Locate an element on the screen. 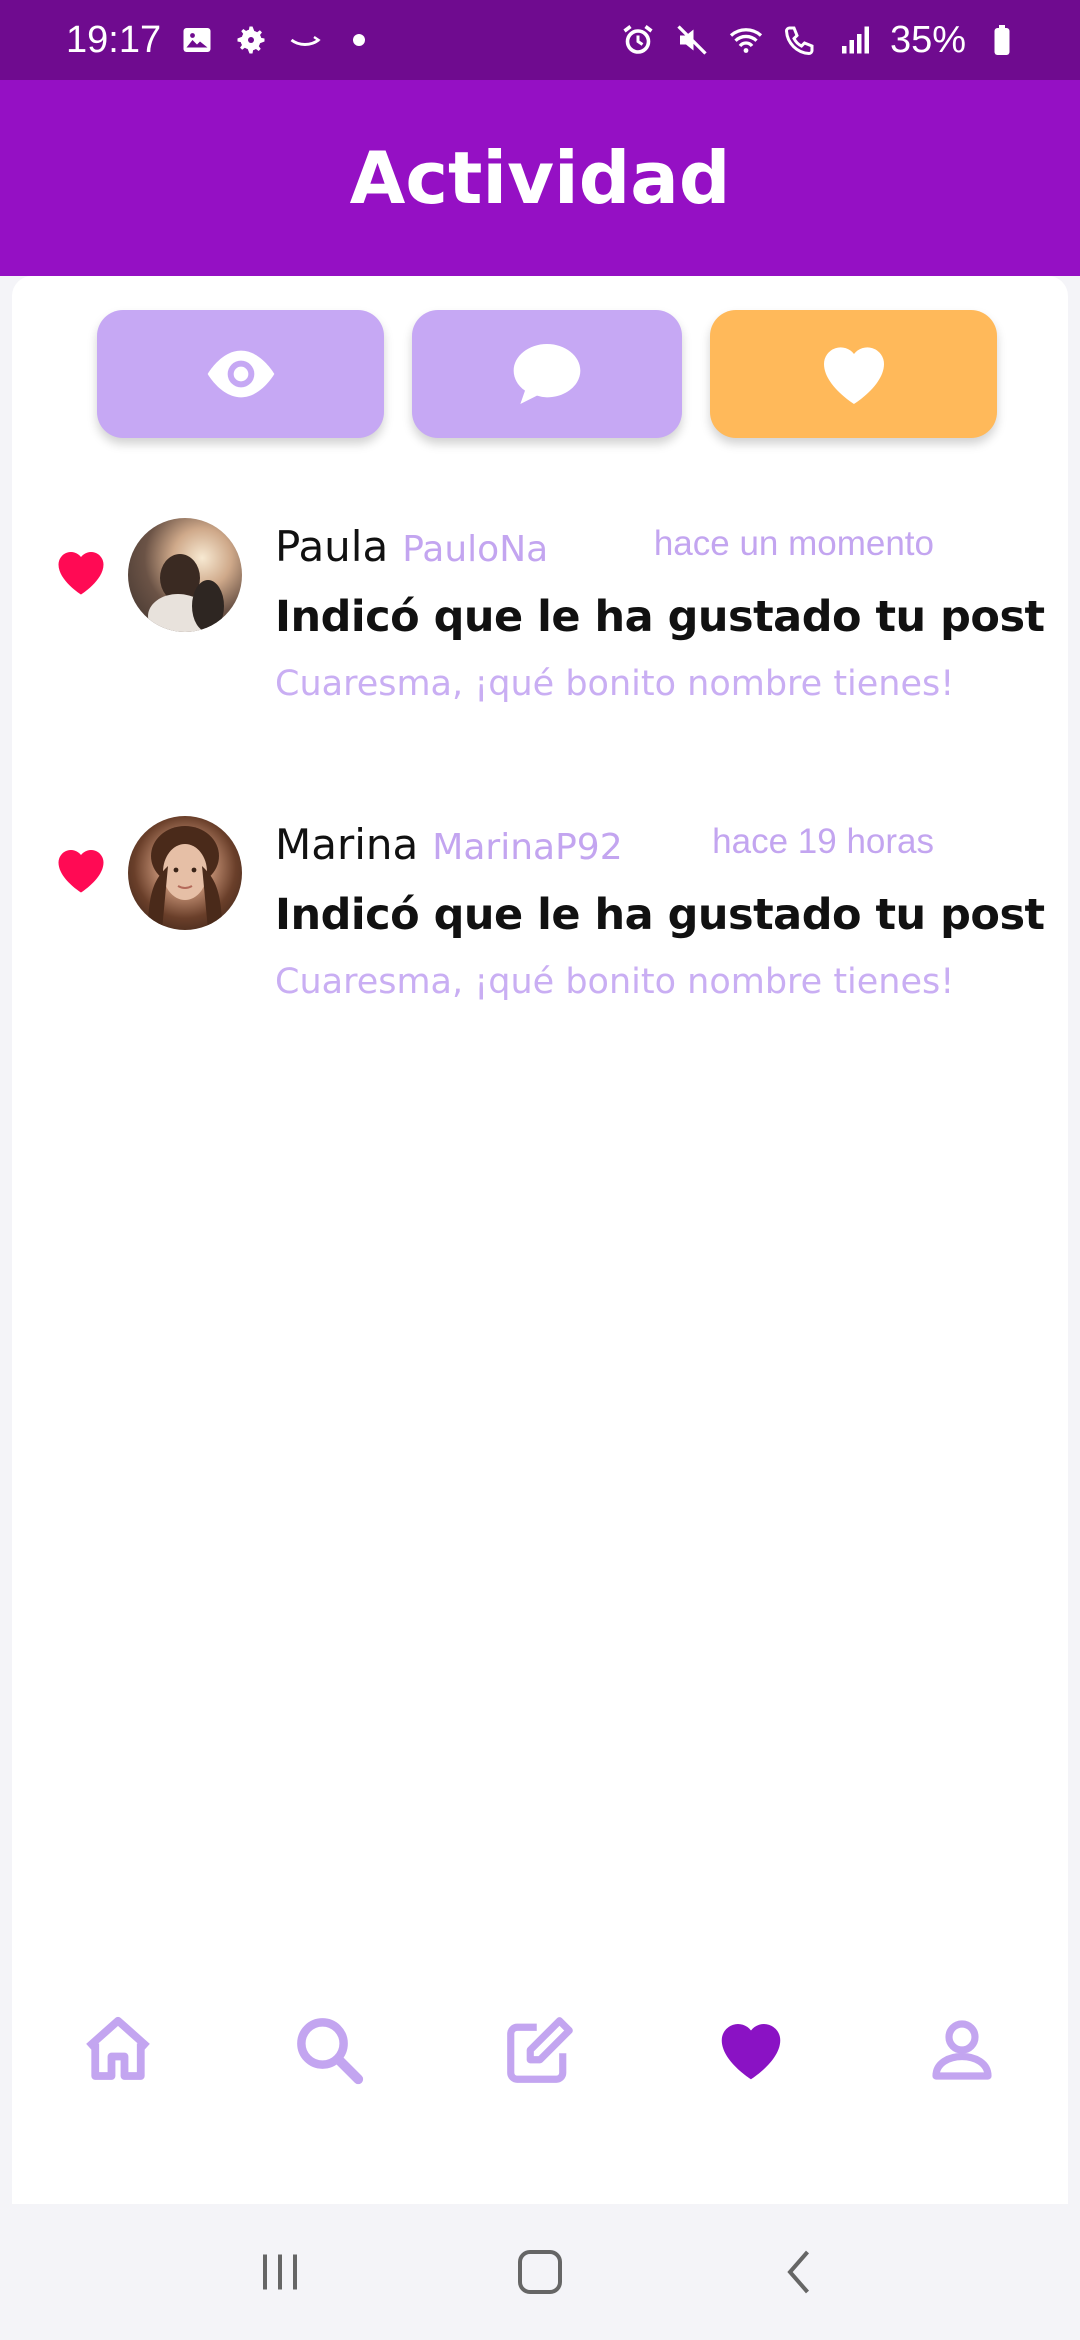 The height and width of the screenshot is (2340, 1080). app-bar: Actividad is located at coordinates (540, 178).